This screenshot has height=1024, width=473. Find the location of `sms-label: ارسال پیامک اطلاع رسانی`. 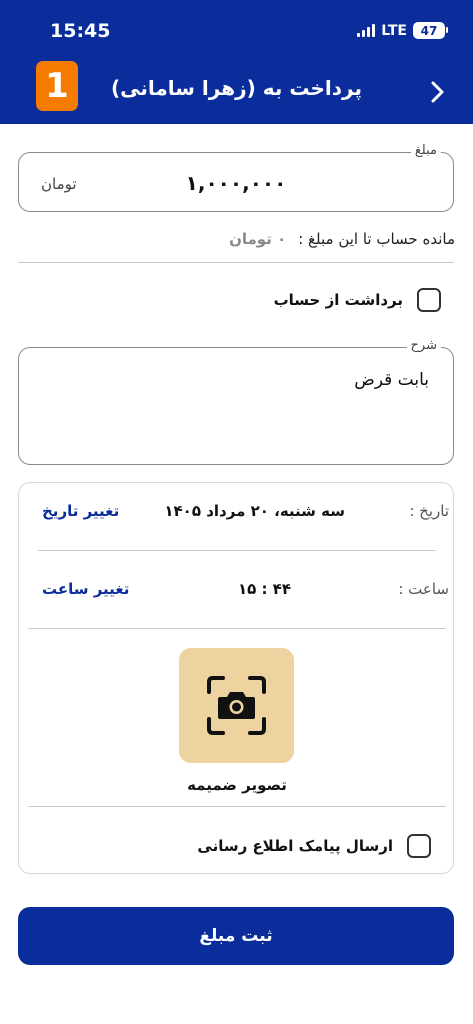

sms-label: ارسال پیامک اطلاع رسانی is located at coordinates (295, 846).